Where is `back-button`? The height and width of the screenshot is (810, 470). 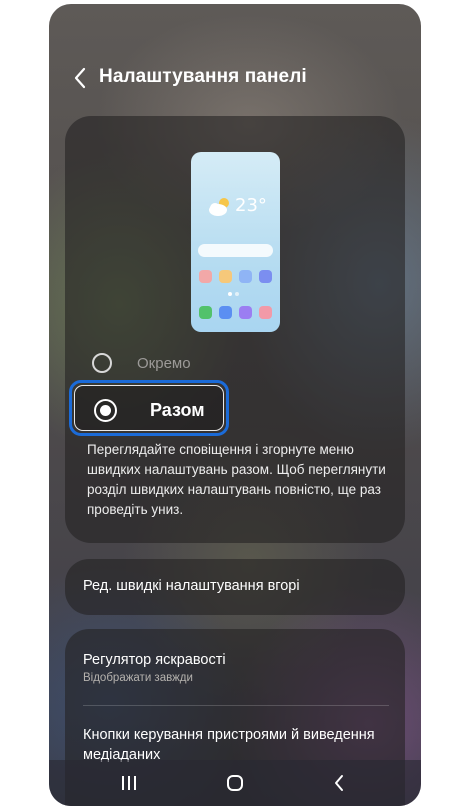
back-button is located at coordinates (80, 78).